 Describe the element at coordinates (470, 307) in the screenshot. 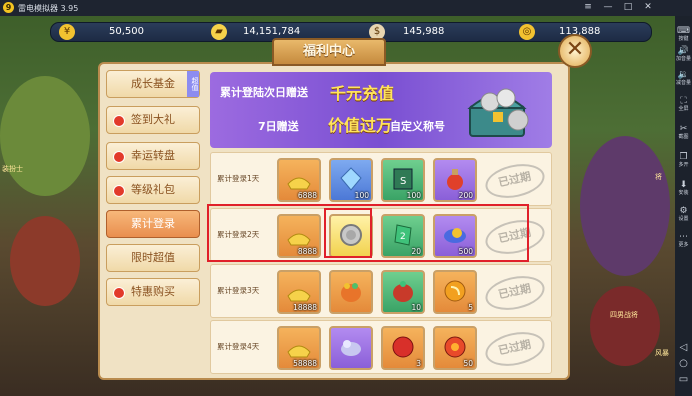

I see `item-count: 5` at that location.